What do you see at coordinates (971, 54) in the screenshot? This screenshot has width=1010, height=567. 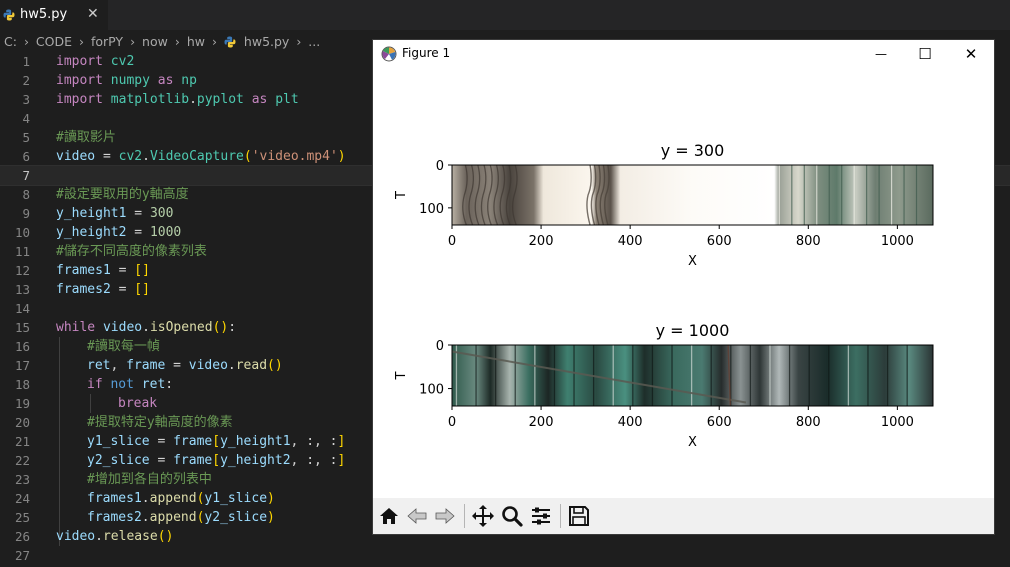 I see `close-window-button: ✕` at bounding box center [971, 54].